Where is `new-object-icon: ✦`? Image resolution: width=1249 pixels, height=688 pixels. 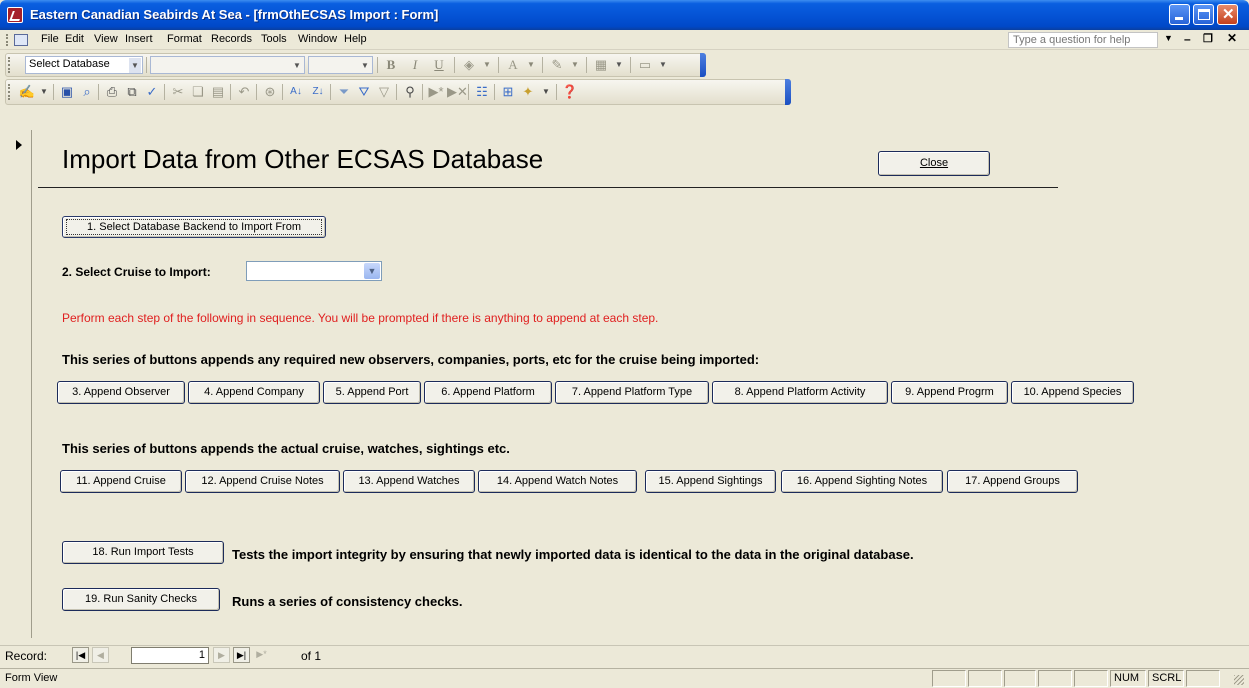 new-object-icon: ✦ is located at coordinates (528, 92).